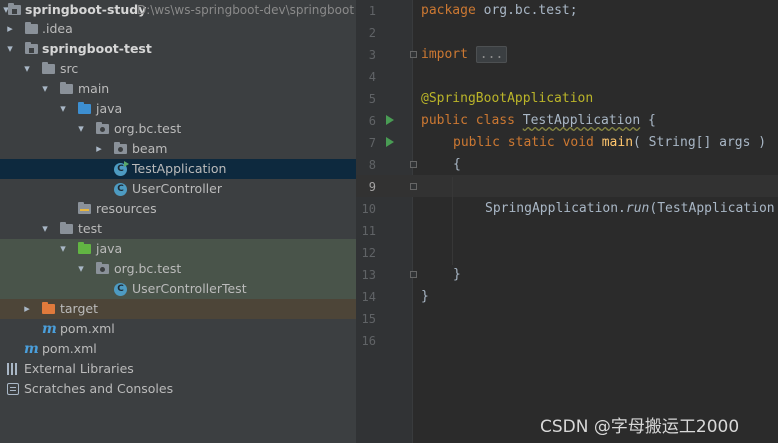 This screenshot has height=443, width=778. What do you see at coordinates (368, 209) in the screenshot?
I see `line-number: 10` at bounding box center [368, 209].